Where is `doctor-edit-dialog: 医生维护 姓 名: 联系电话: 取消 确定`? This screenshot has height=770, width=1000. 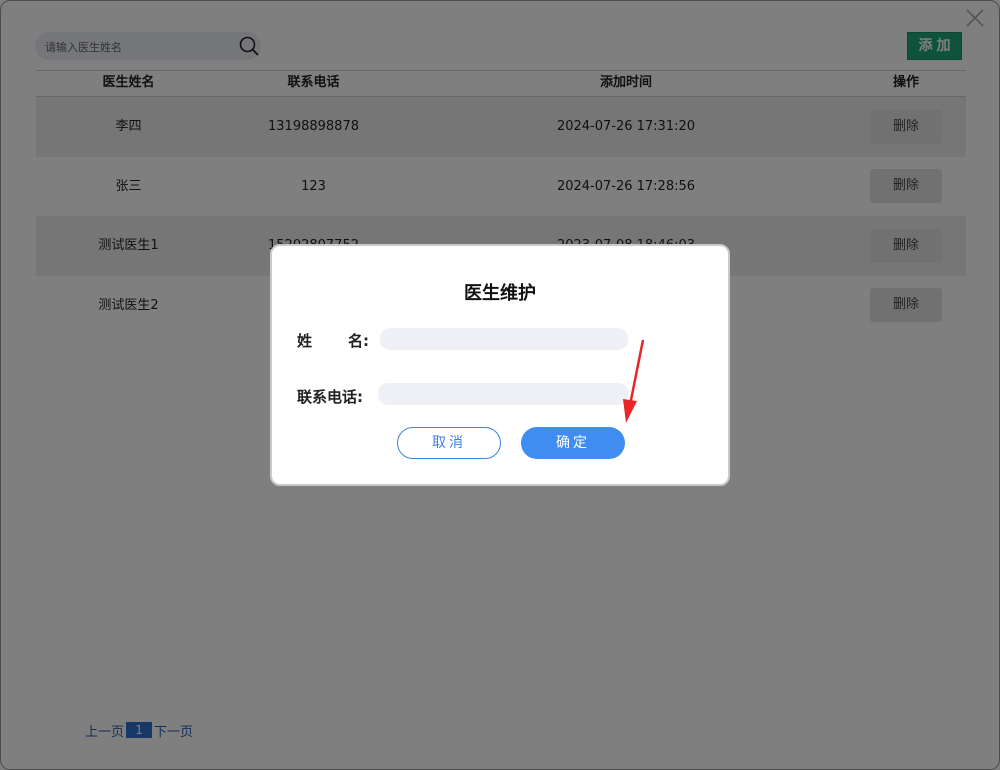 doctor-edit-dialog: 医生维护 姓 名: 联系电话: 取消 确定 is located at coordinates (500, 365).